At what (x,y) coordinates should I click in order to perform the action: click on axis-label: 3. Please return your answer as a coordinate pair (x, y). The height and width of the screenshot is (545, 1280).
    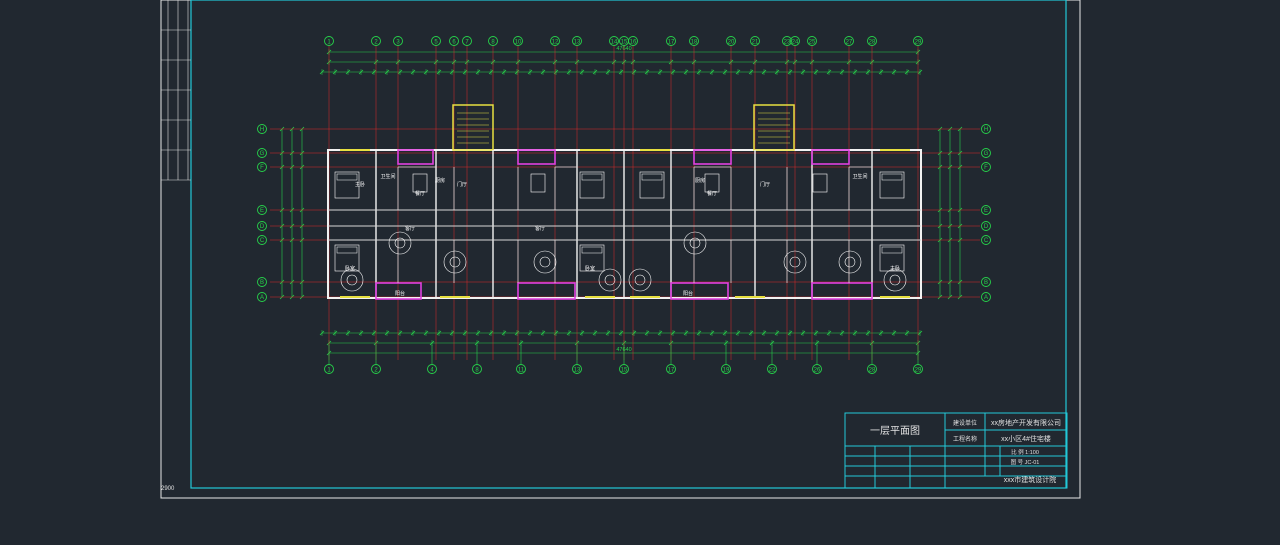
    Looking at the image, I should click on (398, 43).